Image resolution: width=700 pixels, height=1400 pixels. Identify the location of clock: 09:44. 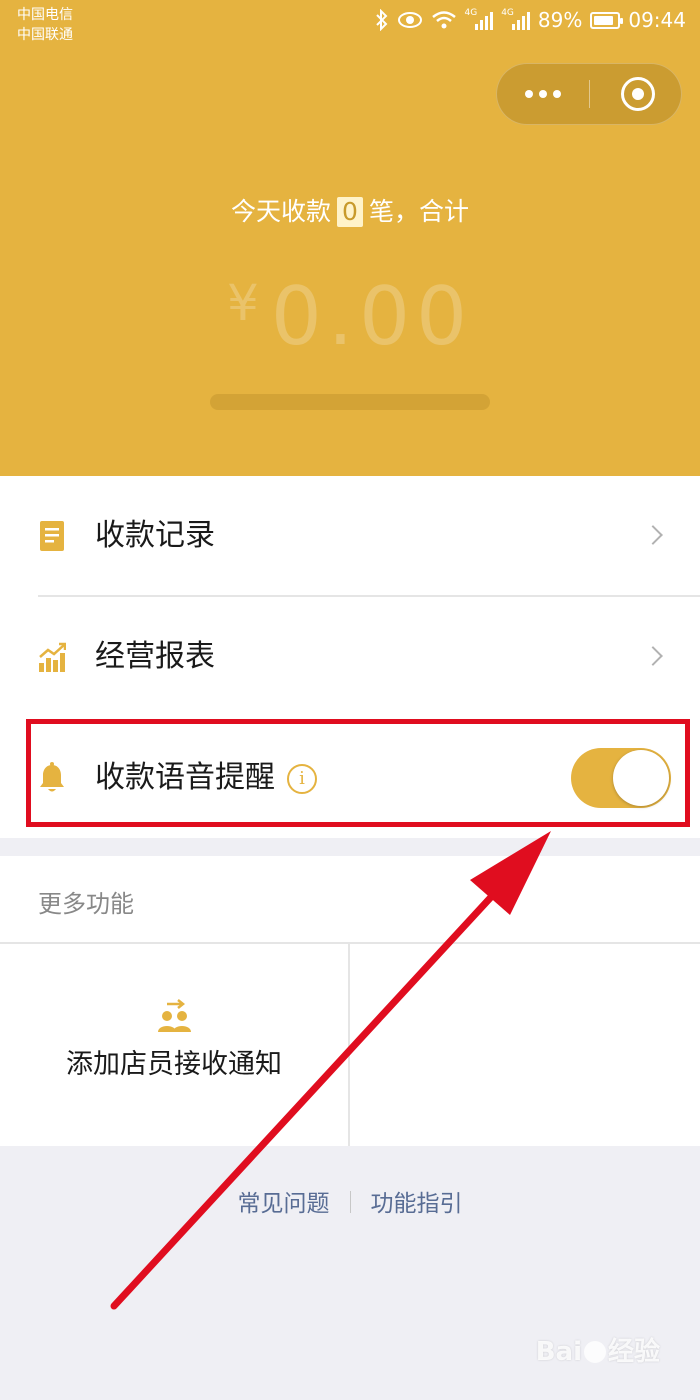
(657, 20).